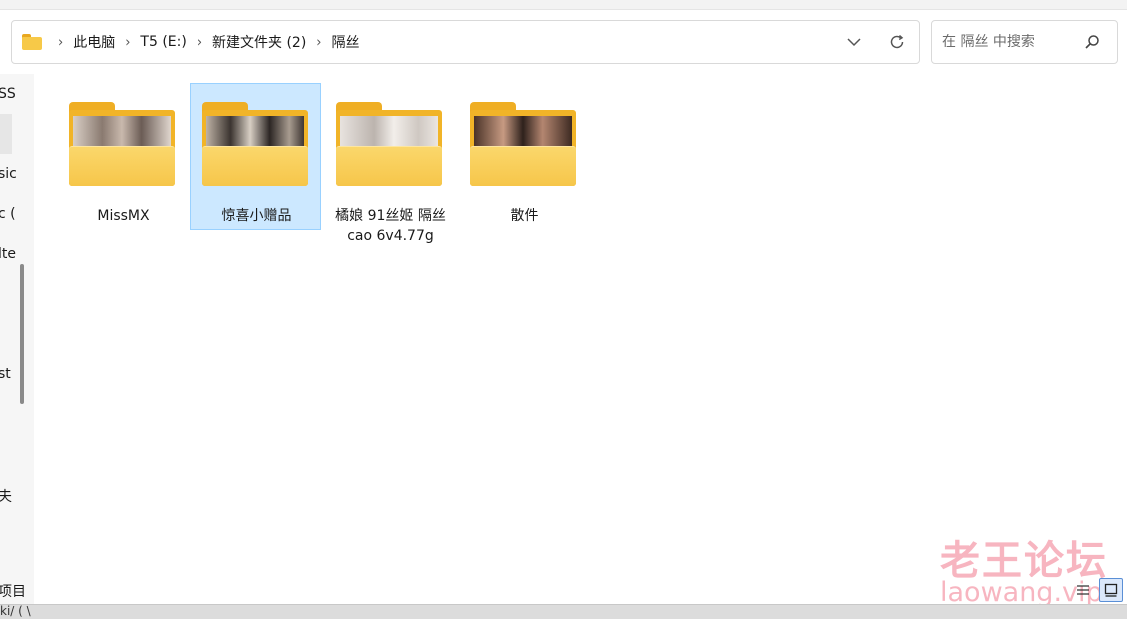  I want to click on status-bar: 项目, so click(563, 591).